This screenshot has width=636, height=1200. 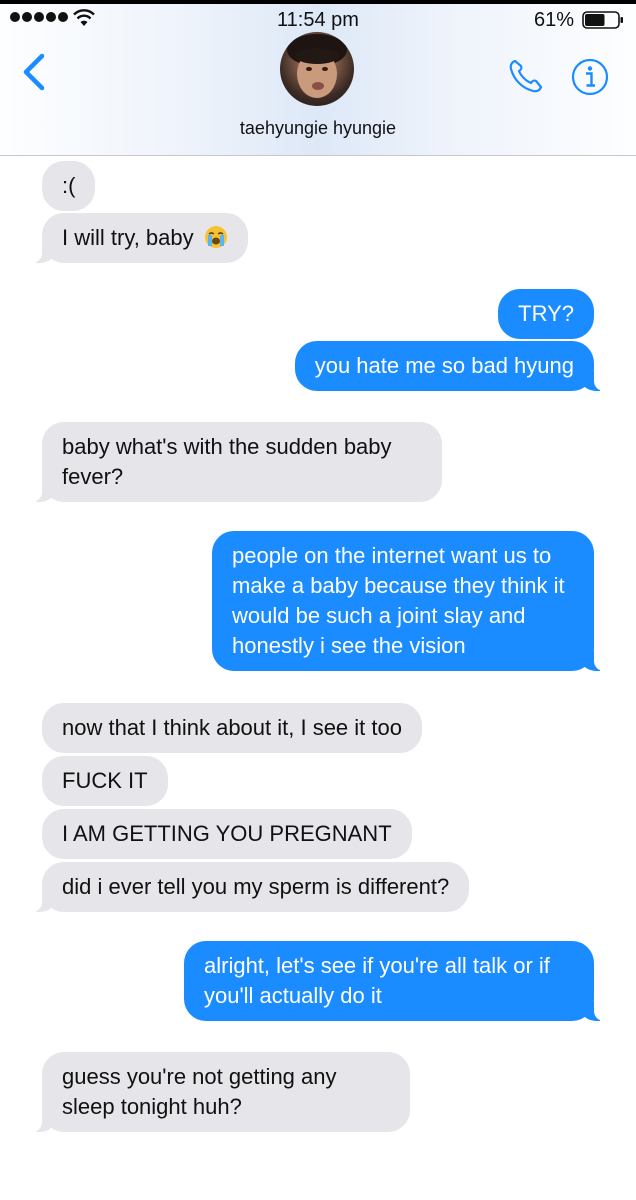 What do you see at coordinates (215, 237) in the screenshot?
I see `loudly-crying-face-icon` at bounding box center [215, 237].